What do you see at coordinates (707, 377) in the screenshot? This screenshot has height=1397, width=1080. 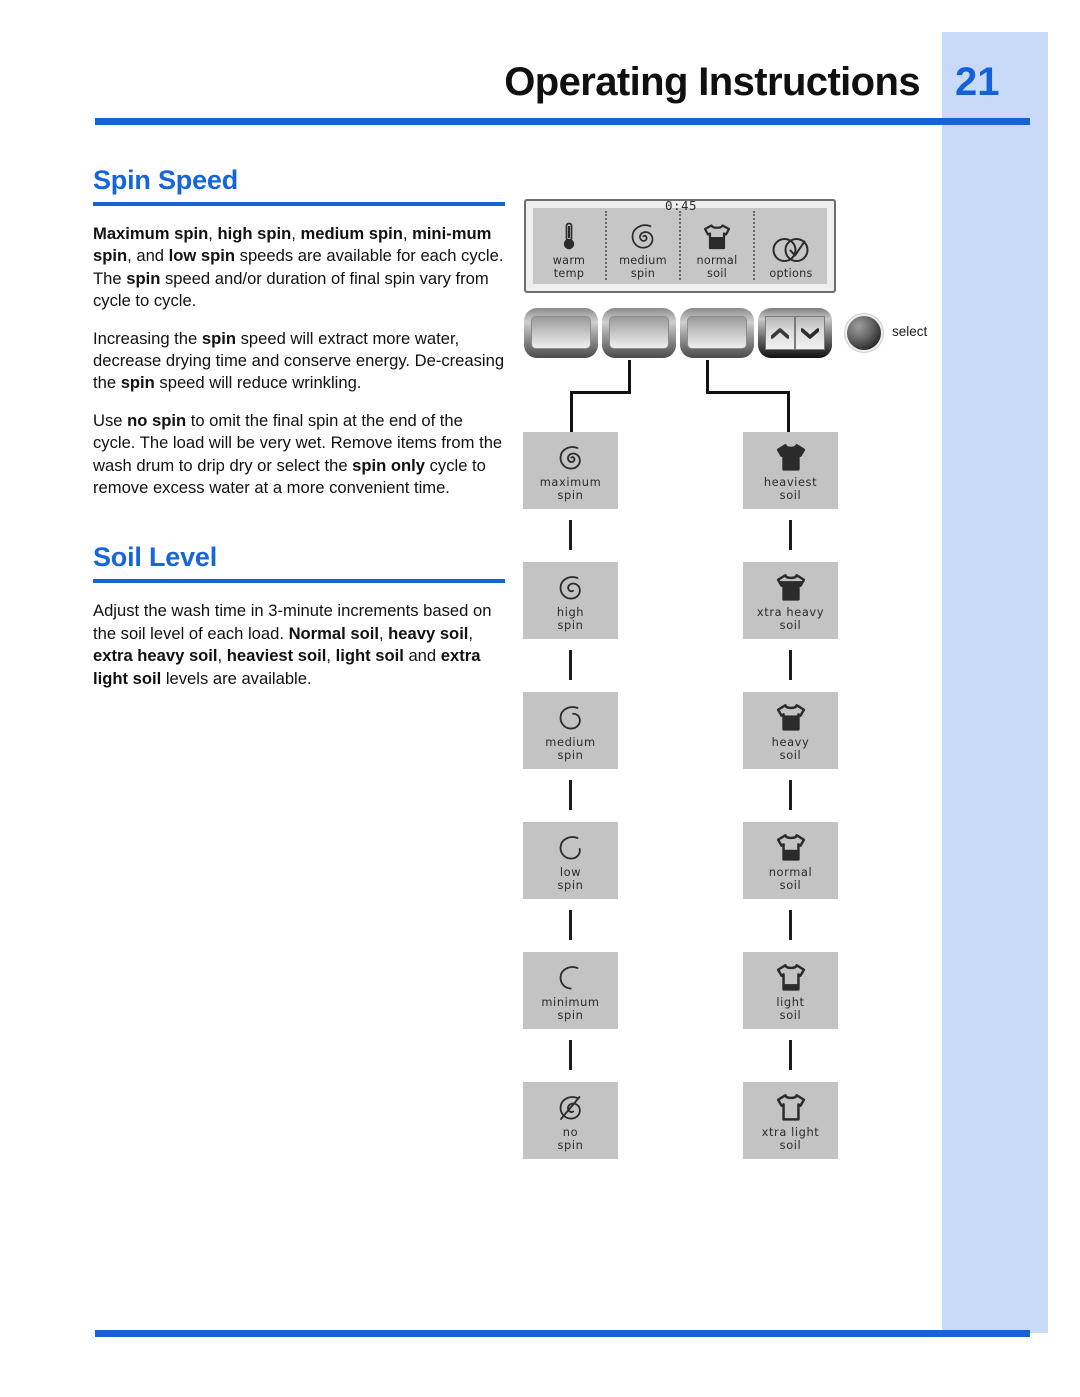 I see `connector-btn3-vertical` at bounding box center [707, 377].